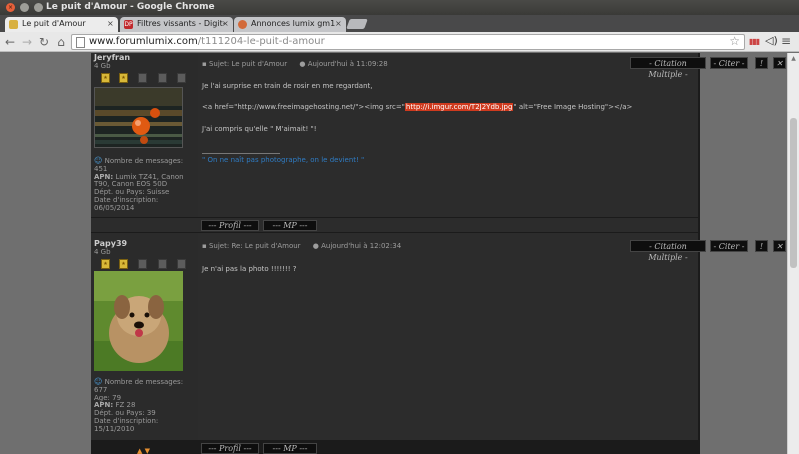 This screenshot has width=799, height=454. I want to click on post-arrows-icon: ▲ ▼, so click(143, 450).